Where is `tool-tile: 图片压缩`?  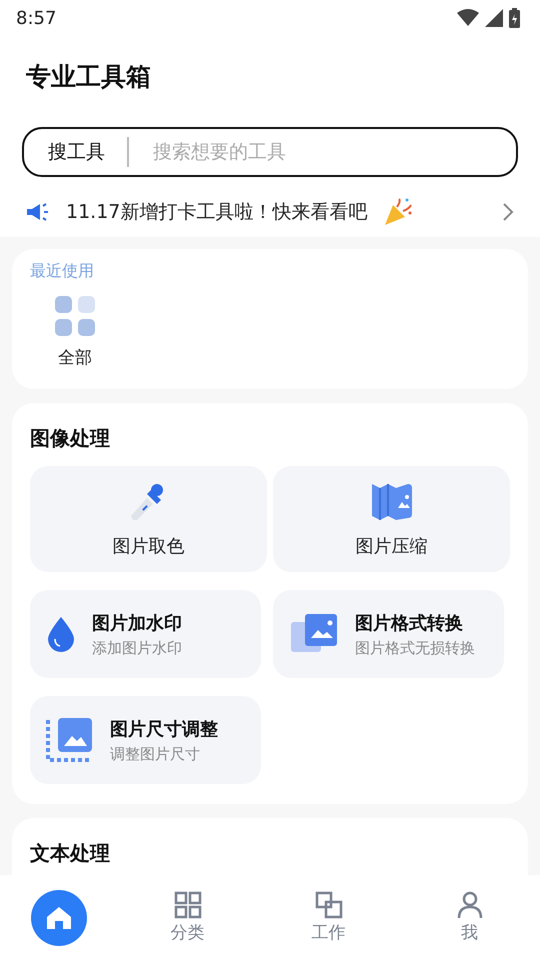 tool-tile: 图片压缩 is located at coordinates (391, 519).